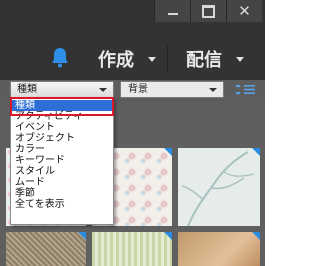 Image resolution: width=320 pixels, height=266 pixels. What do you see at coordinates (60, 57) in the screenshot?
I see `bell-icon` at bounding box center [60, 57].